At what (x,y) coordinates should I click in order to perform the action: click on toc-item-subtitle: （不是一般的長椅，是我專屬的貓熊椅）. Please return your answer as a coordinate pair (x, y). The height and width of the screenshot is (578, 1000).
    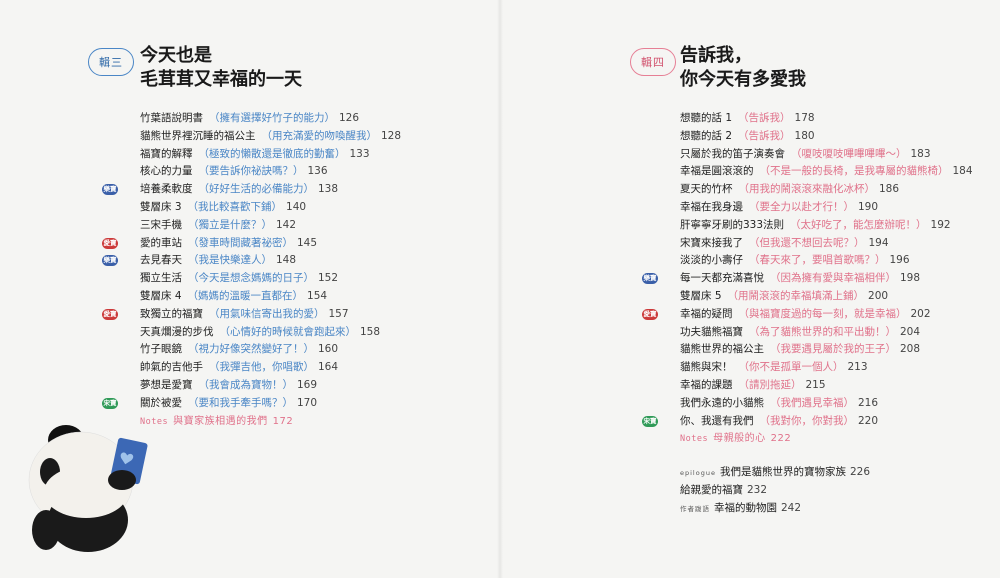
    Looking at the image, I should click on (854, 171).